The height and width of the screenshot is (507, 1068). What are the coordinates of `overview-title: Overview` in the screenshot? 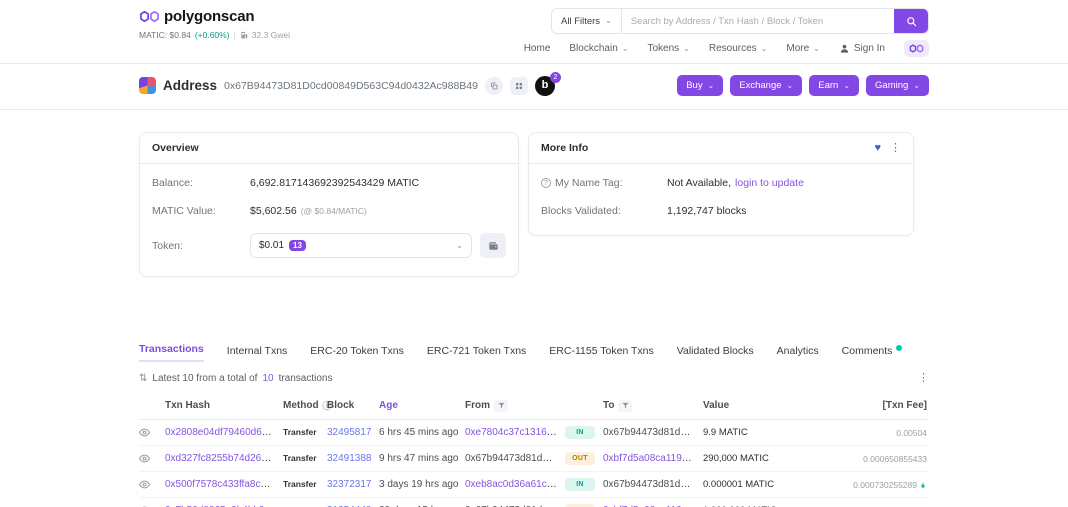 It's located at (175, 148).